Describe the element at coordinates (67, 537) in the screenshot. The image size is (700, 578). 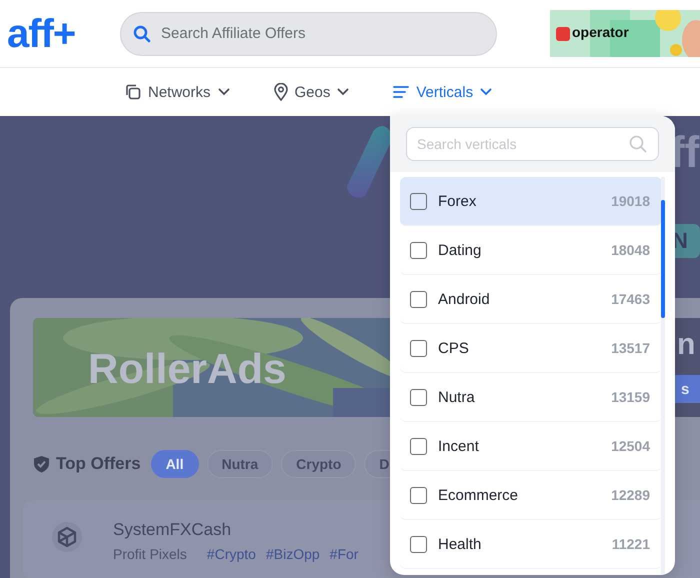
I see `cube-icon` at that location.